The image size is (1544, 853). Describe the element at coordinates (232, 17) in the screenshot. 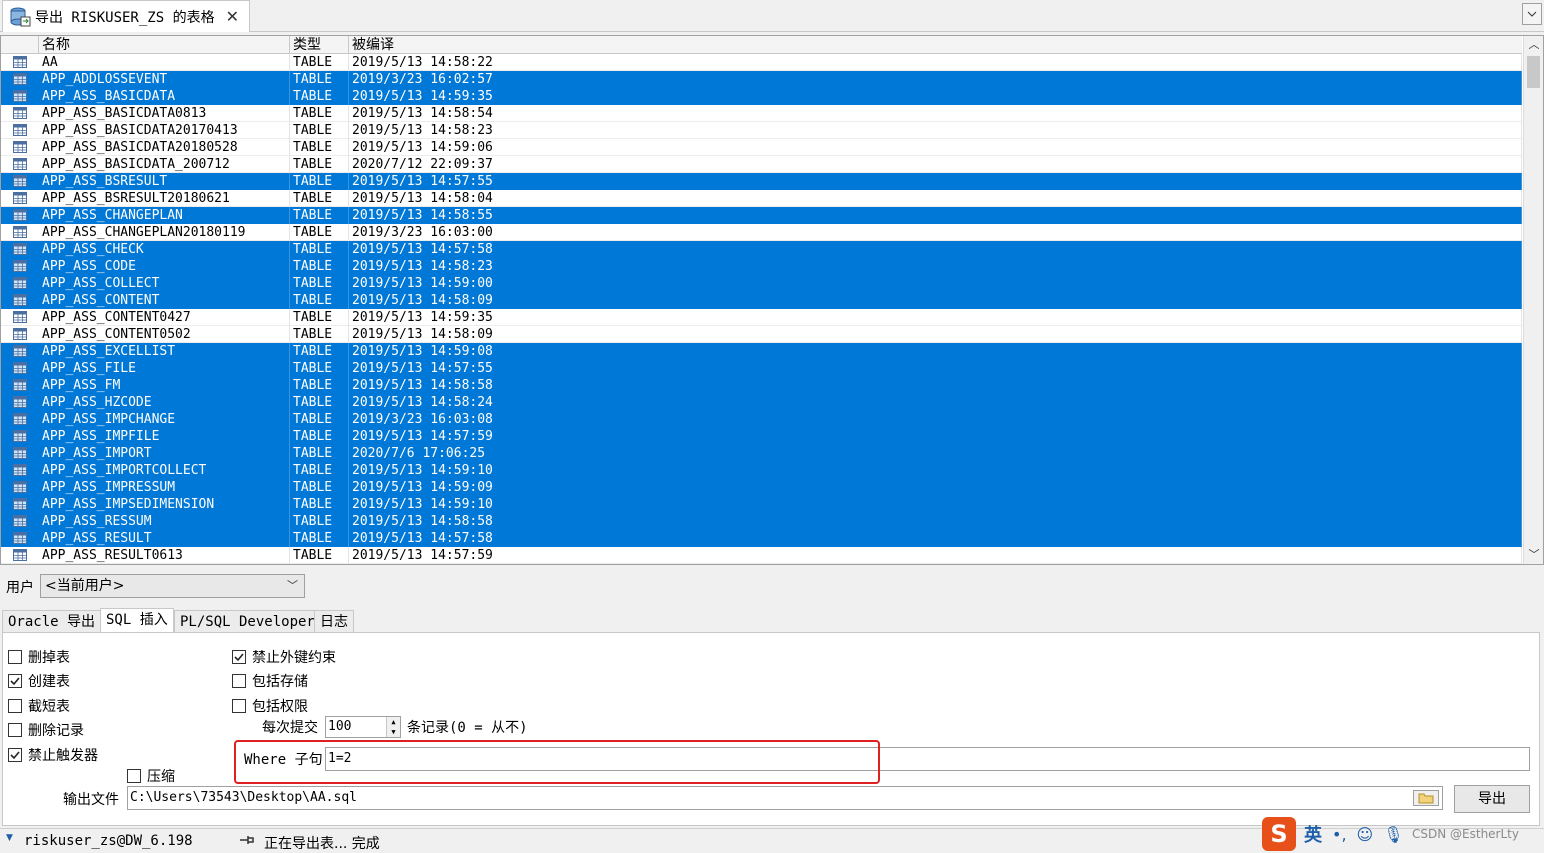

I see `close-icon: ✕` at that location.